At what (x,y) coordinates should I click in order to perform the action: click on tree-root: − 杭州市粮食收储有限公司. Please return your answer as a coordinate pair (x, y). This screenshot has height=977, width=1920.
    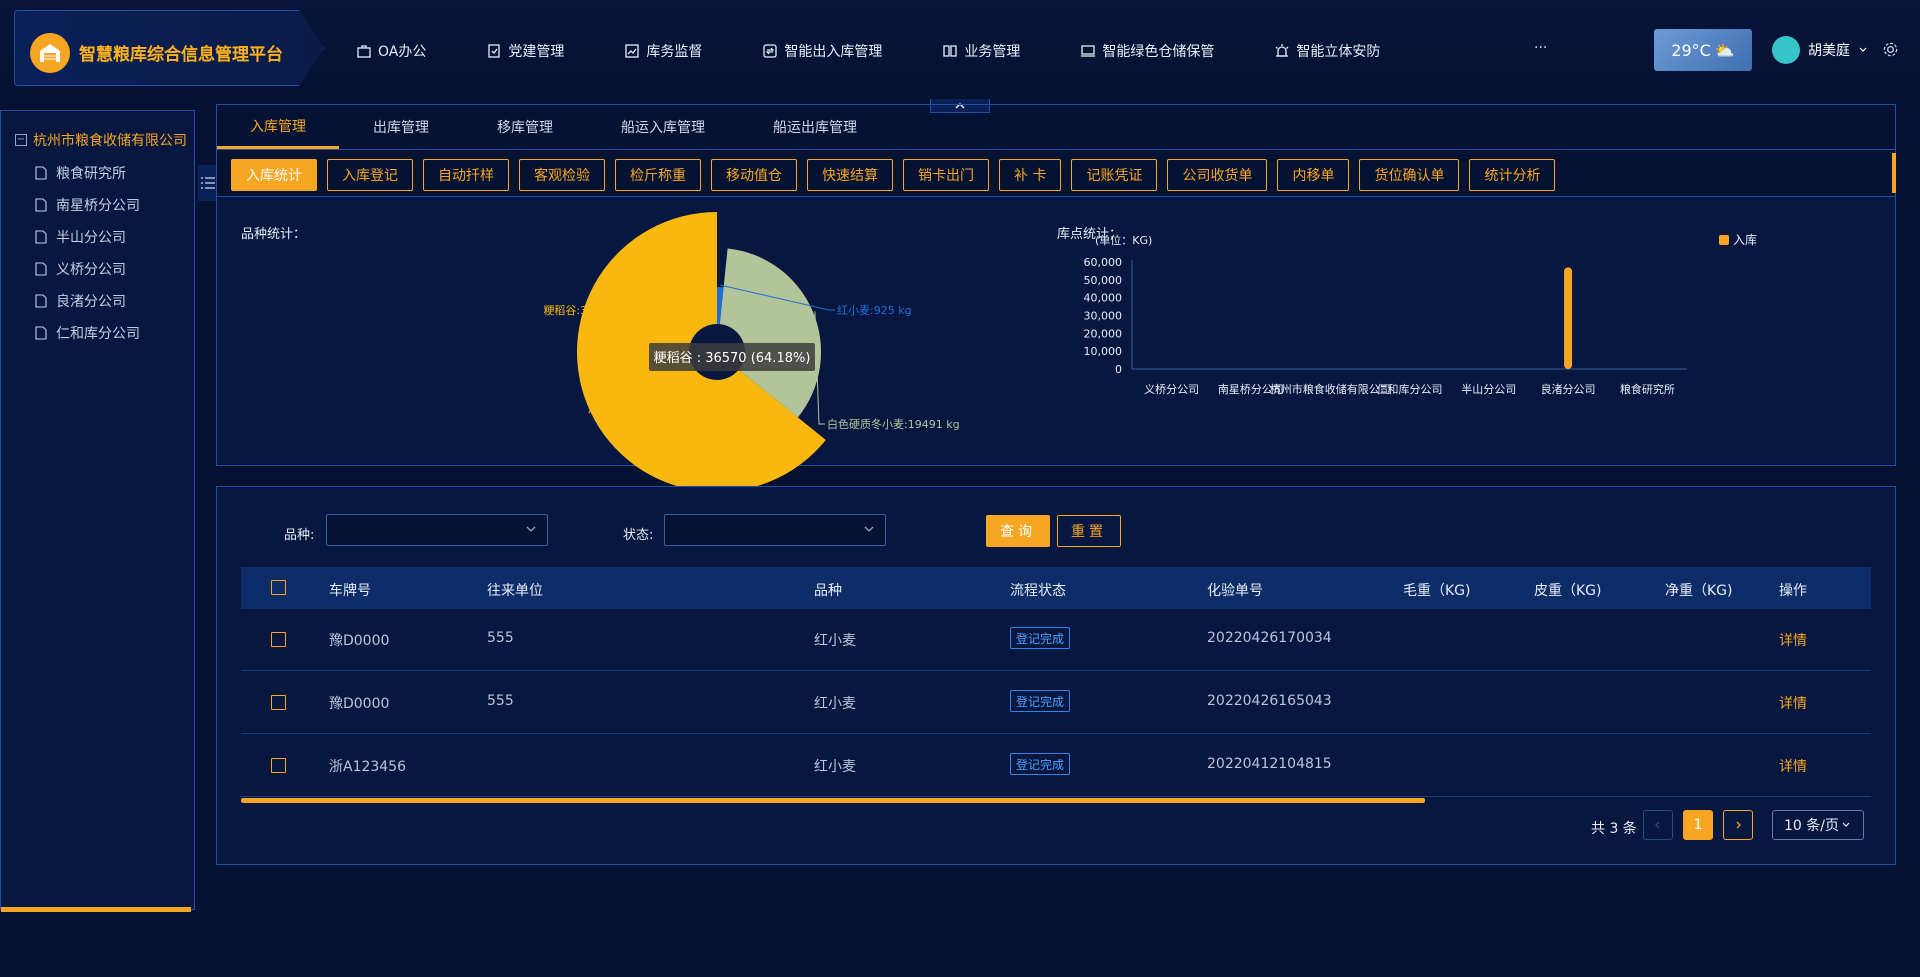
    Looking at the image, I should click on (101, 140).